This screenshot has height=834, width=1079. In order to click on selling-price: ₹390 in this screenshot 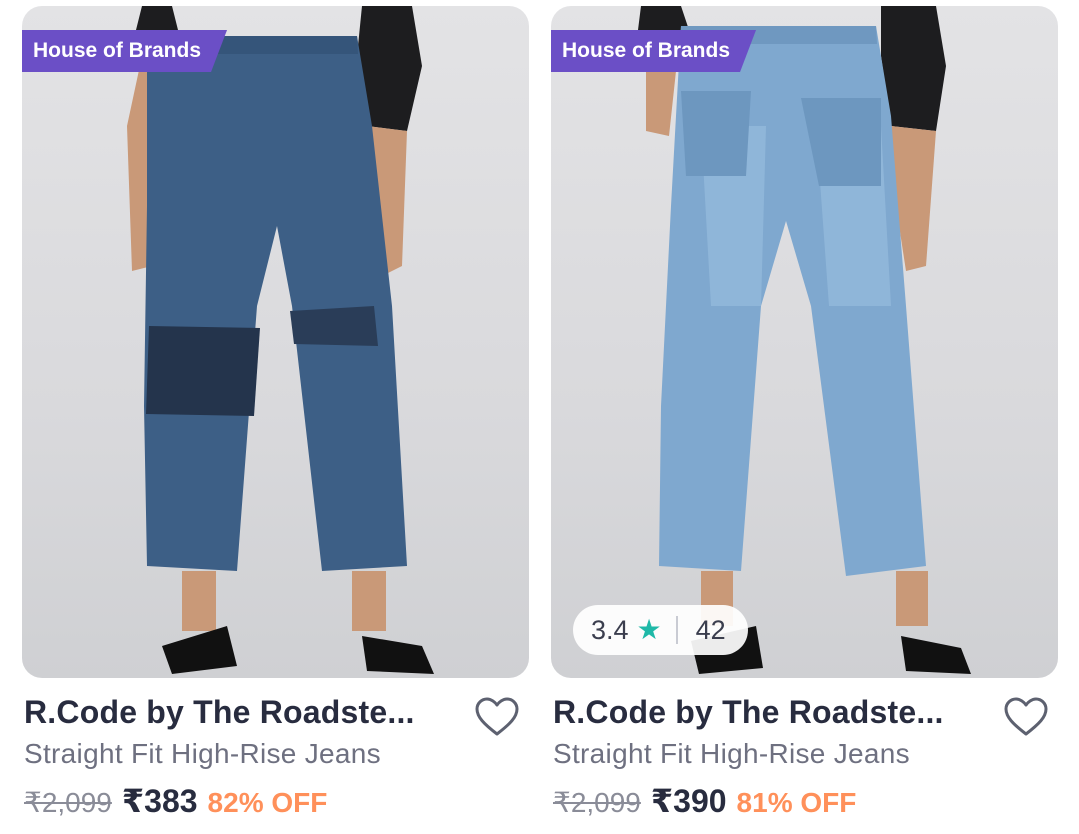, I will do `click(688, 801)`.